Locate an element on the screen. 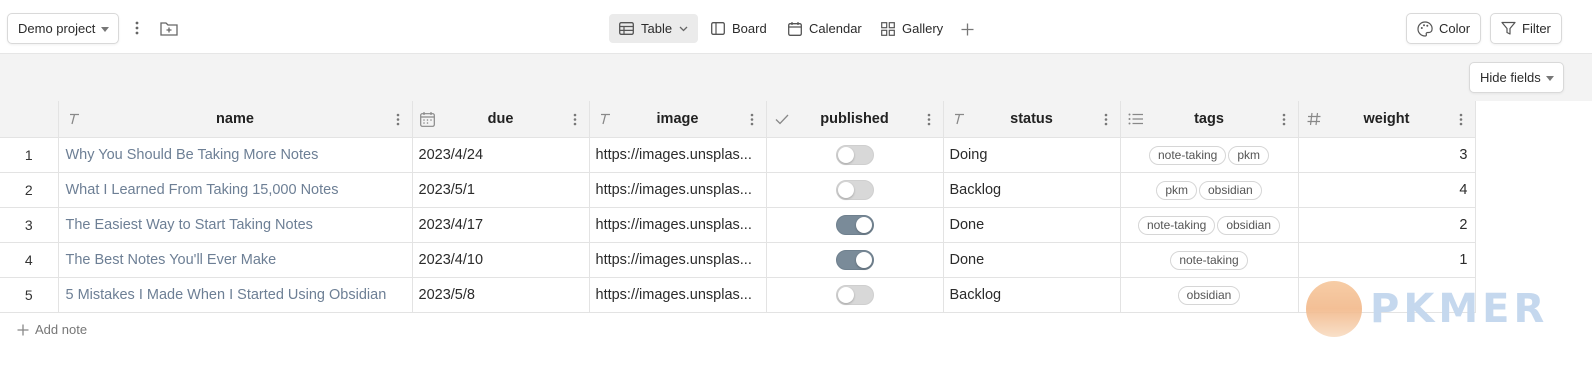  status-cell: Doing is located at coordinates (1031, 155).